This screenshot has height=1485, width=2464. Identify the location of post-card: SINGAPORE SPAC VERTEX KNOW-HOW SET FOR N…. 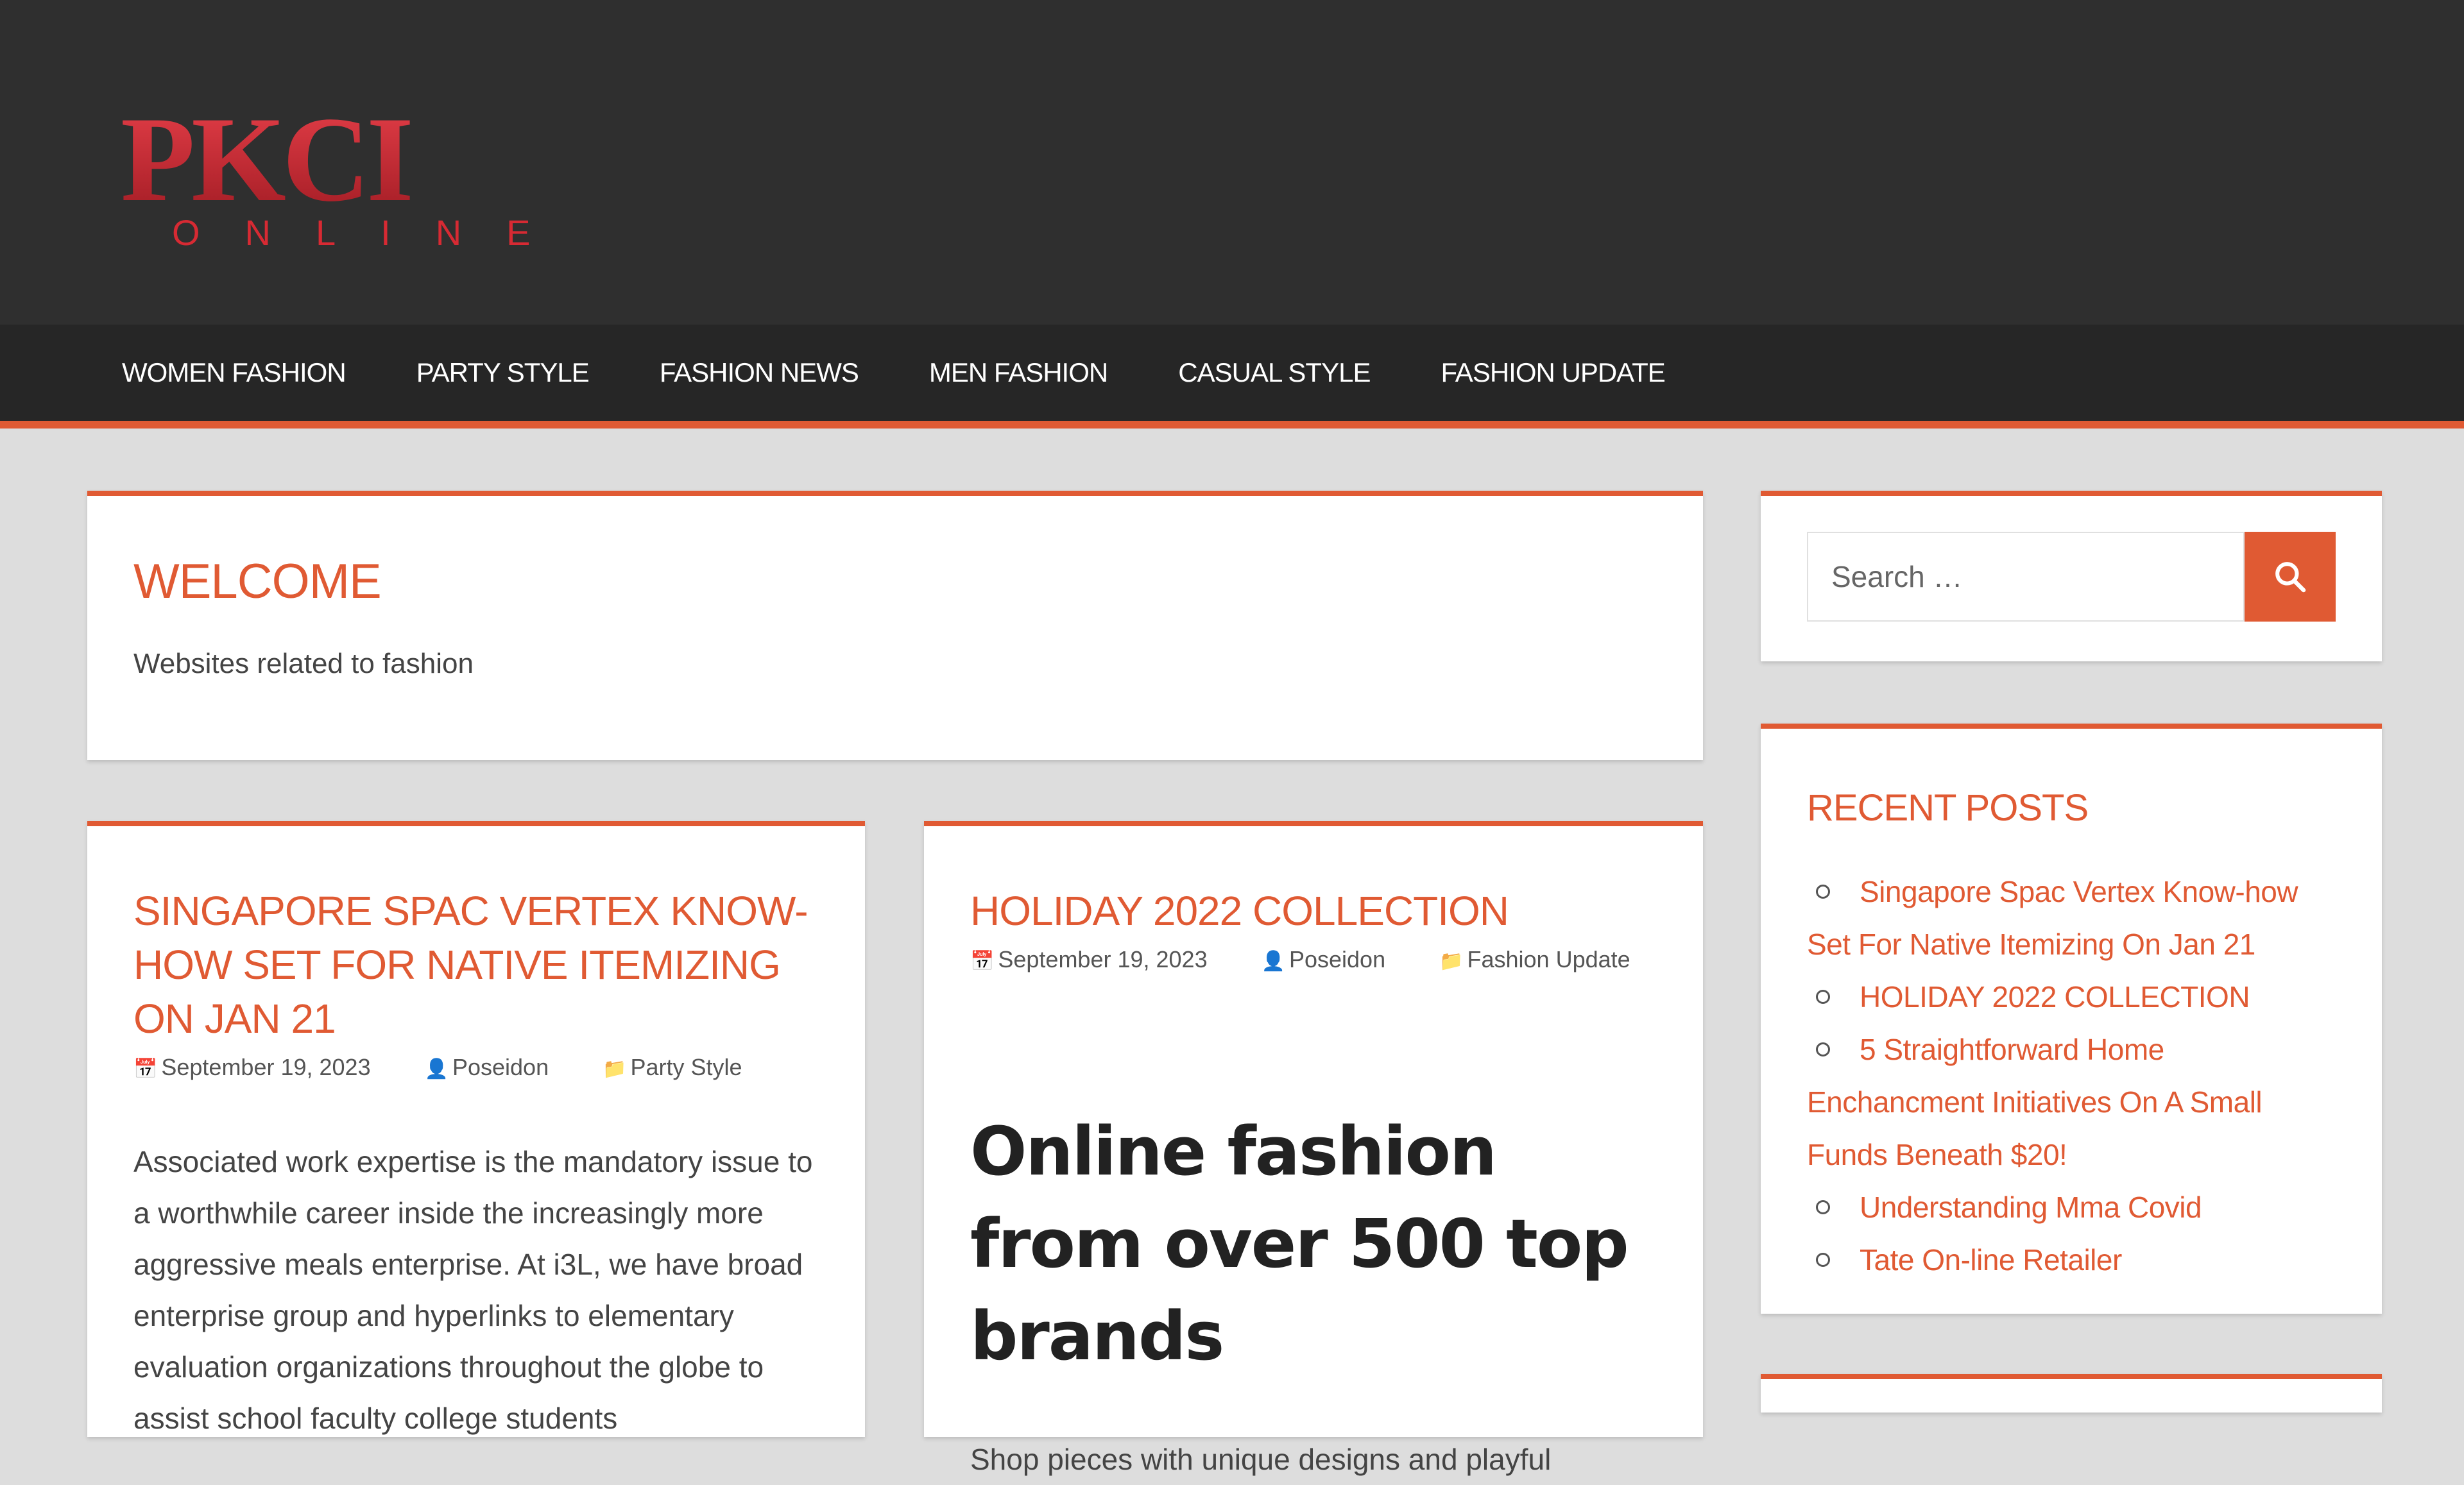
(476, 1129).